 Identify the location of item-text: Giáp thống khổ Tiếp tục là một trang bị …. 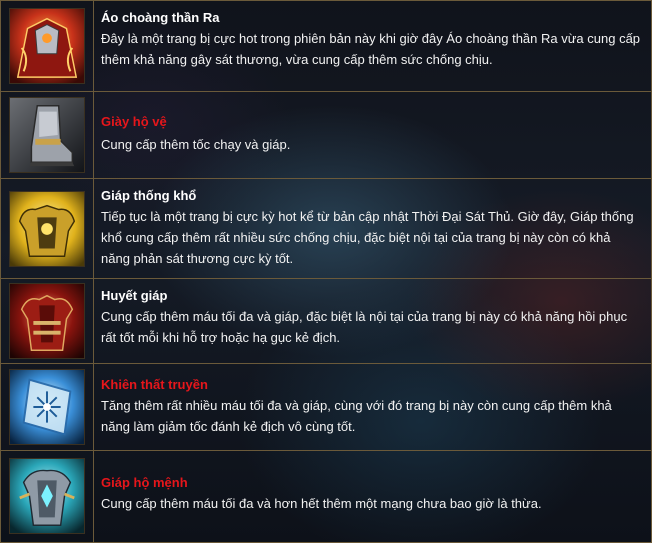
(372, 224).